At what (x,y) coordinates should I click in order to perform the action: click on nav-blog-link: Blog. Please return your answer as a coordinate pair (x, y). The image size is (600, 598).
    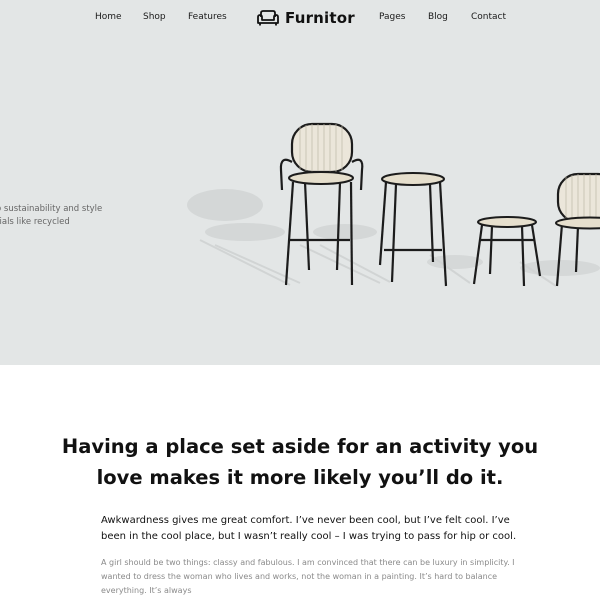
    Looking at the image, I should click on (438, 17).